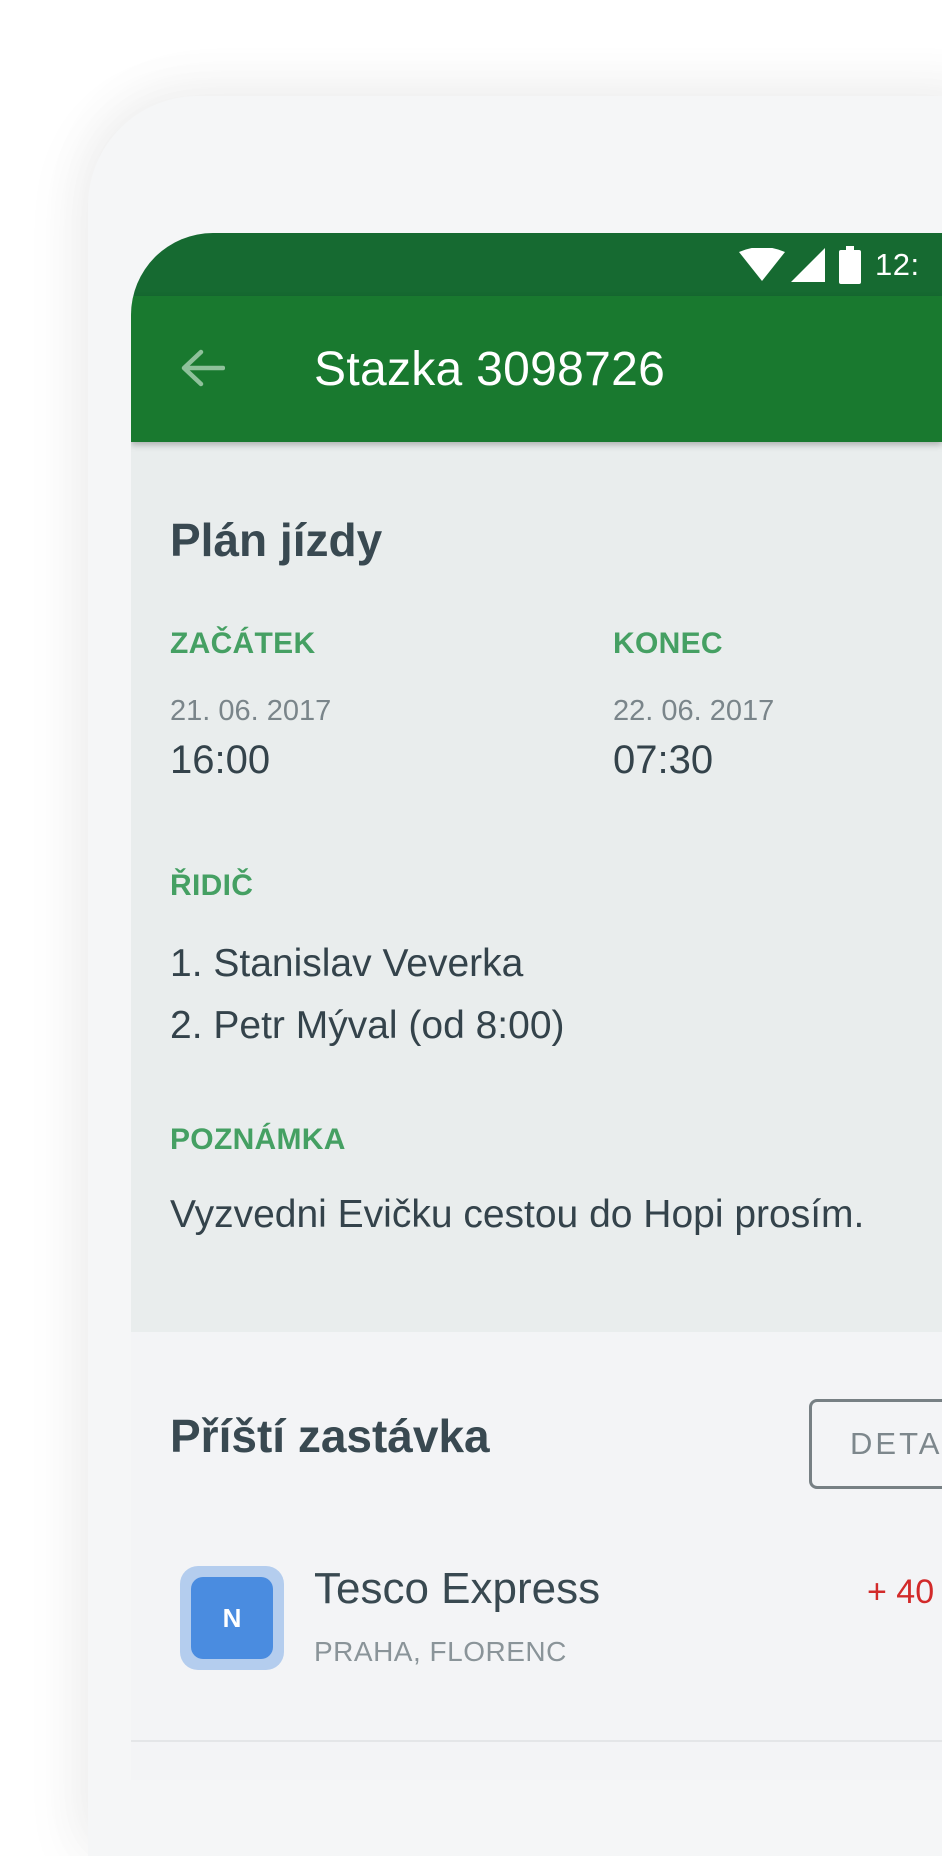 This screenshot has width=942, height=1856. Describe the element at coordinates (829, 265) in the screenshot. I see `status-icons: 12:` at that location.